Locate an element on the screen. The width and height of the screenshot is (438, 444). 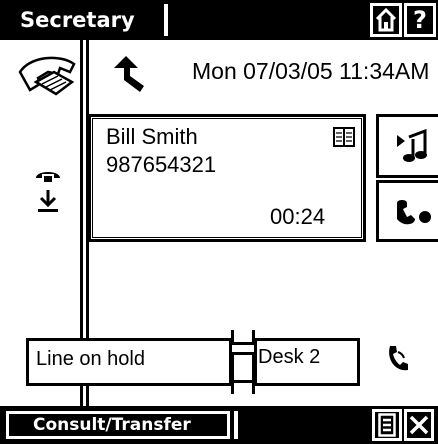
menu-list-button is located at coordinates (387, 425).